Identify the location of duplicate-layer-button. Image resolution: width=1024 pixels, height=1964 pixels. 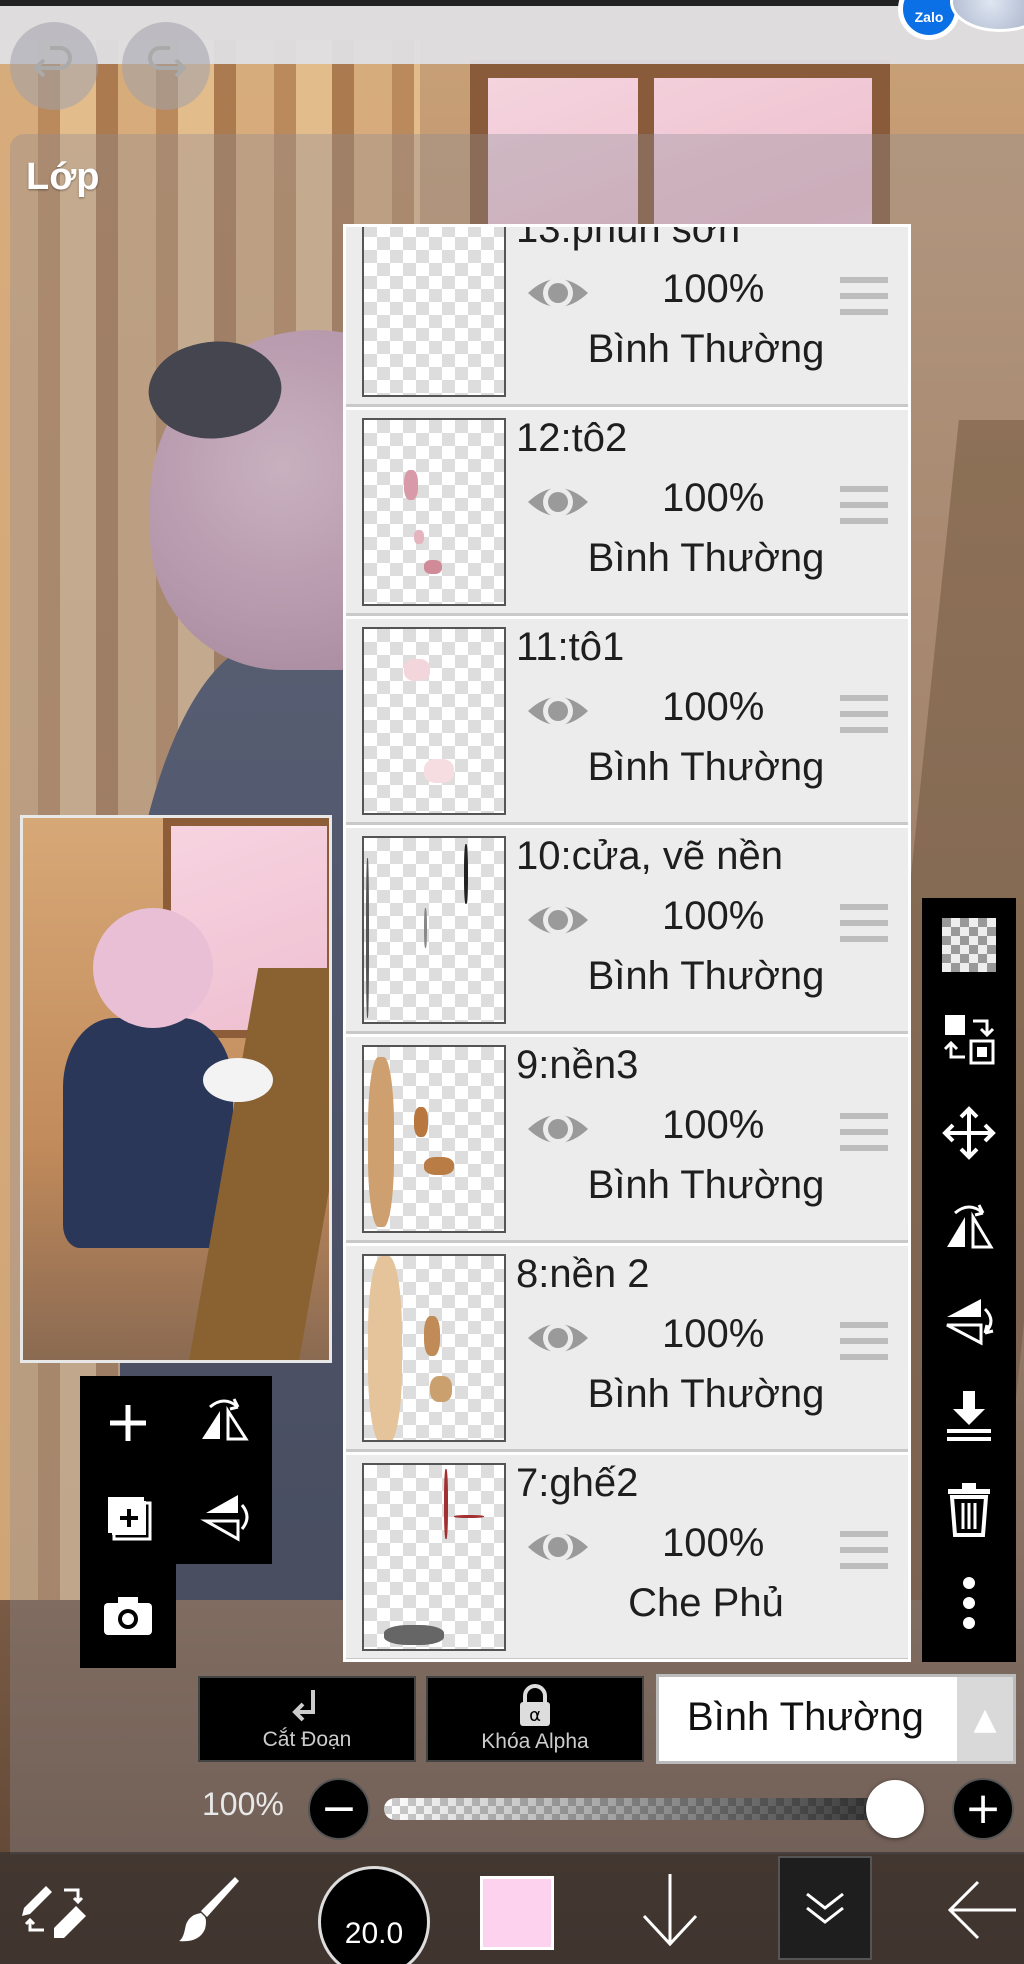
(128, 1517).